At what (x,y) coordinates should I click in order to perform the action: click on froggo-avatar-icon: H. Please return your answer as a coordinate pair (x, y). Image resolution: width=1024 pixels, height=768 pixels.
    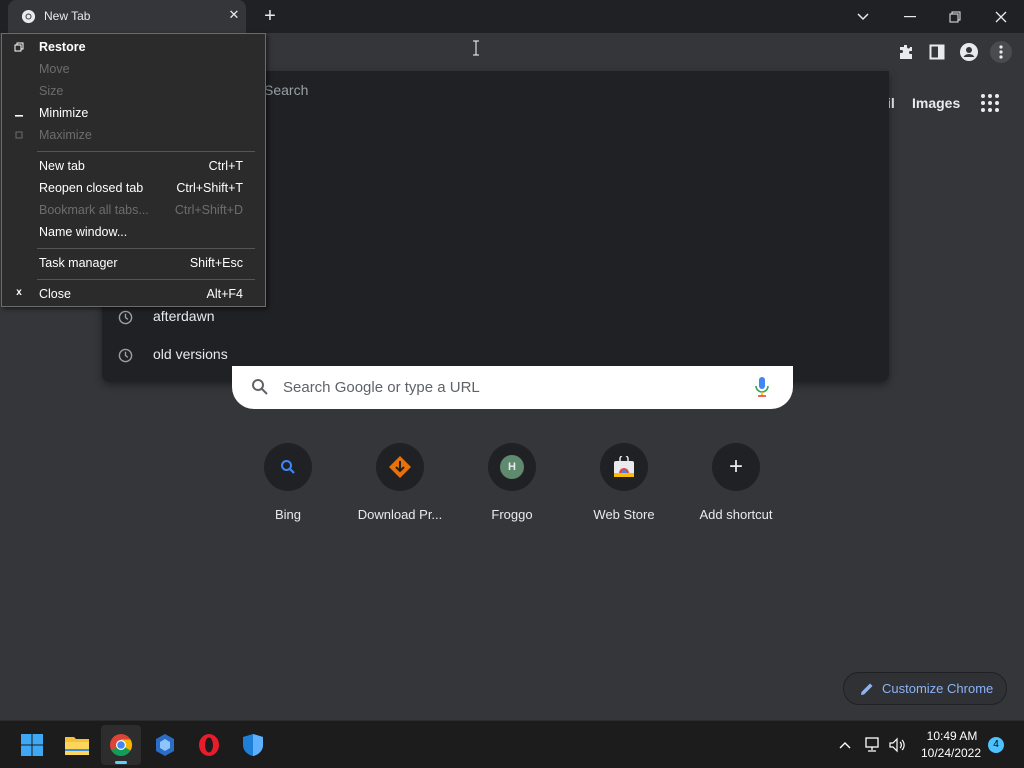
    Looking at the image, I should click on (512, 467).